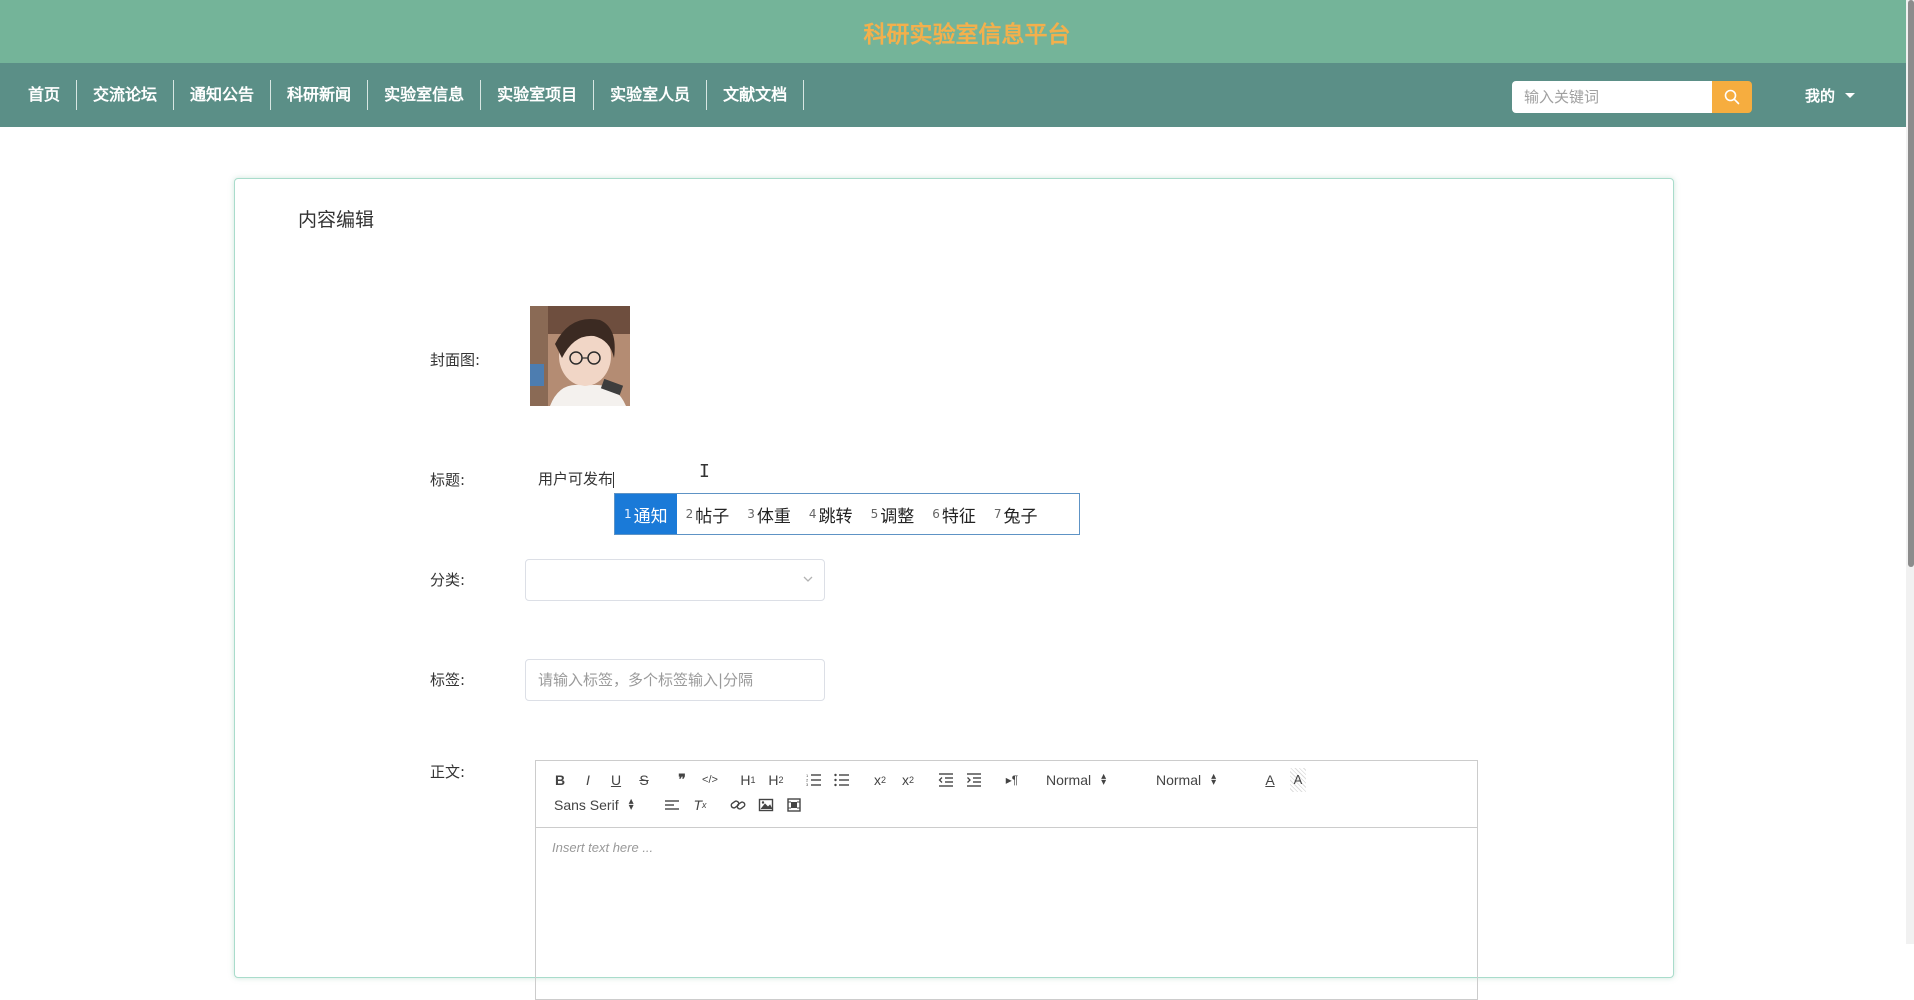 The image size is (1914, 1000). What do you see at coordinates (675, 680) in the screenshot?
I see `tags-input` at bounding box center [675, 680].